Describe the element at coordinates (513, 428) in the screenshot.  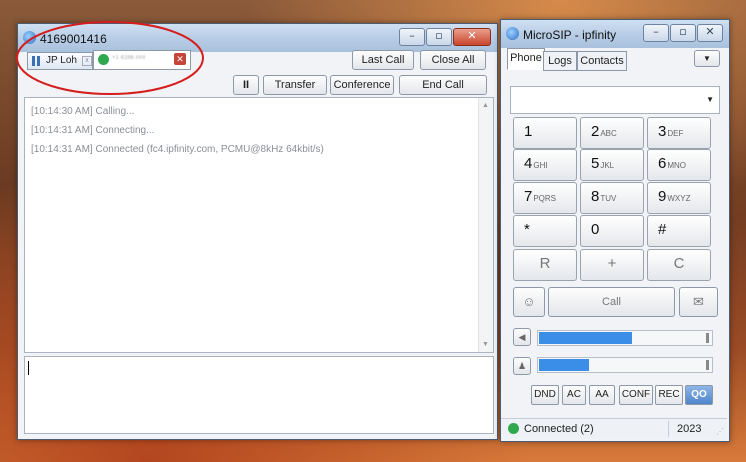
I see `status-online-icon` at that location.